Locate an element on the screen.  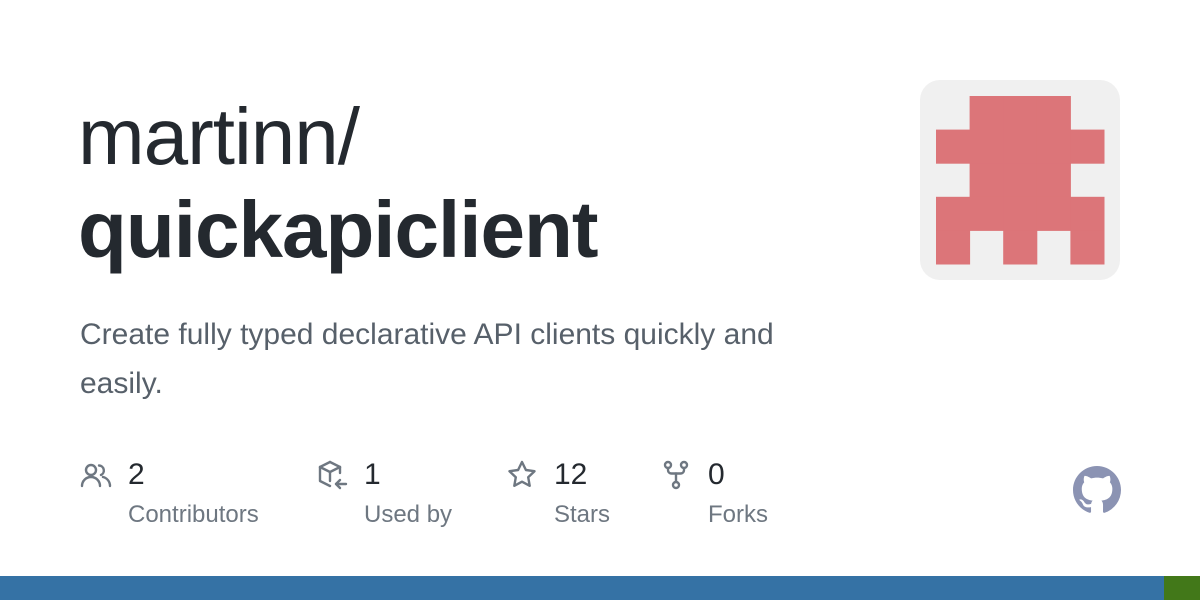
repo-owner: martinn/ is located at coordinates (219, 137).